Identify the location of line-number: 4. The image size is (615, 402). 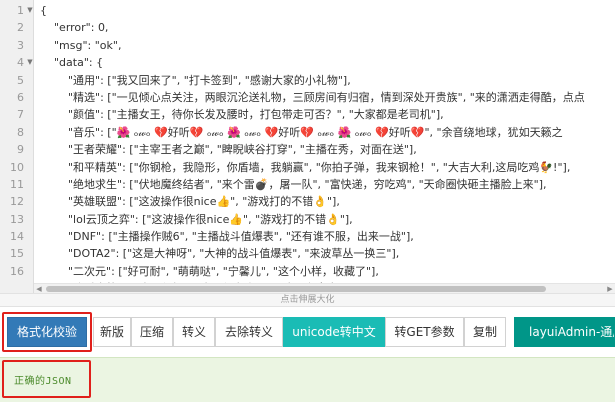
(20, 63).